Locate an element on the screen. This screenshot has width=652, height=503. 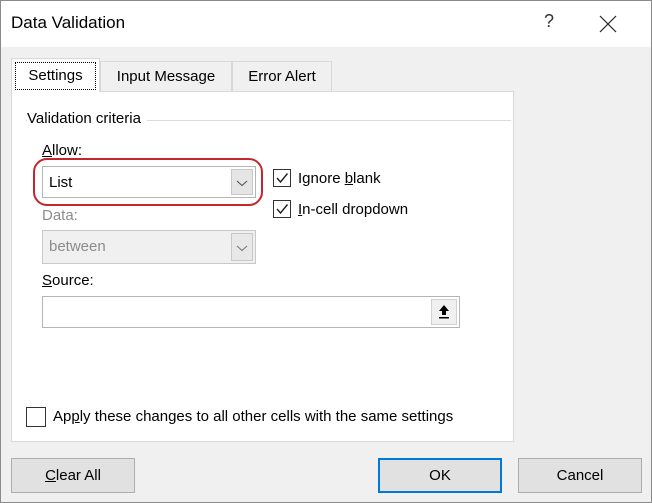
focus-rect is located at coordinates (55, 76).